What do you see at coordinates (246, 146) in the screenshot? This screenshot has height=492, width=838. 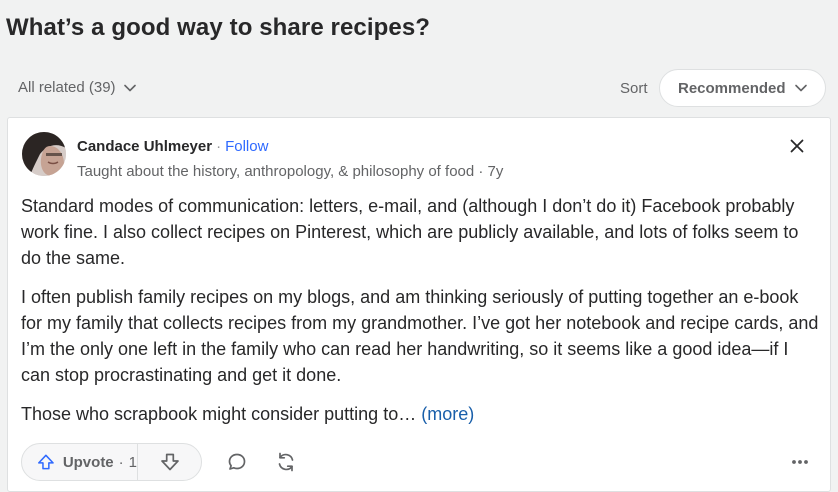 I see `follow-link: Follow` at bounding box center [246, 146].